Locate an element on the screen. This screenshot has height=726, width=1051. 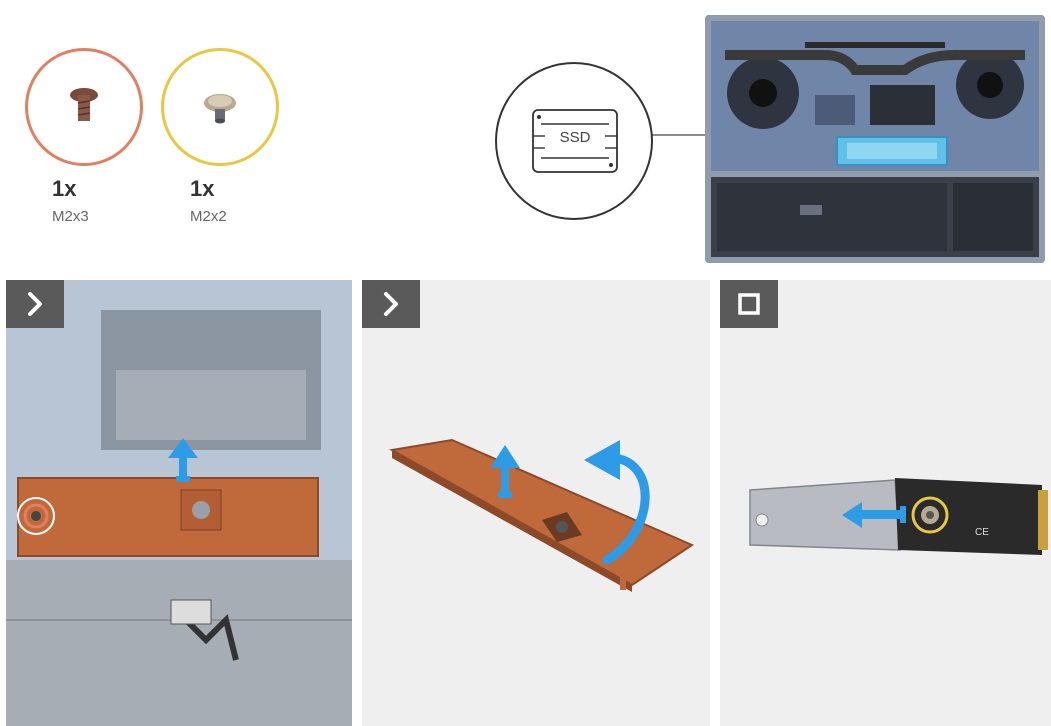
screw-m2x2-quantity: 1x is located at coordinates (202, 188).